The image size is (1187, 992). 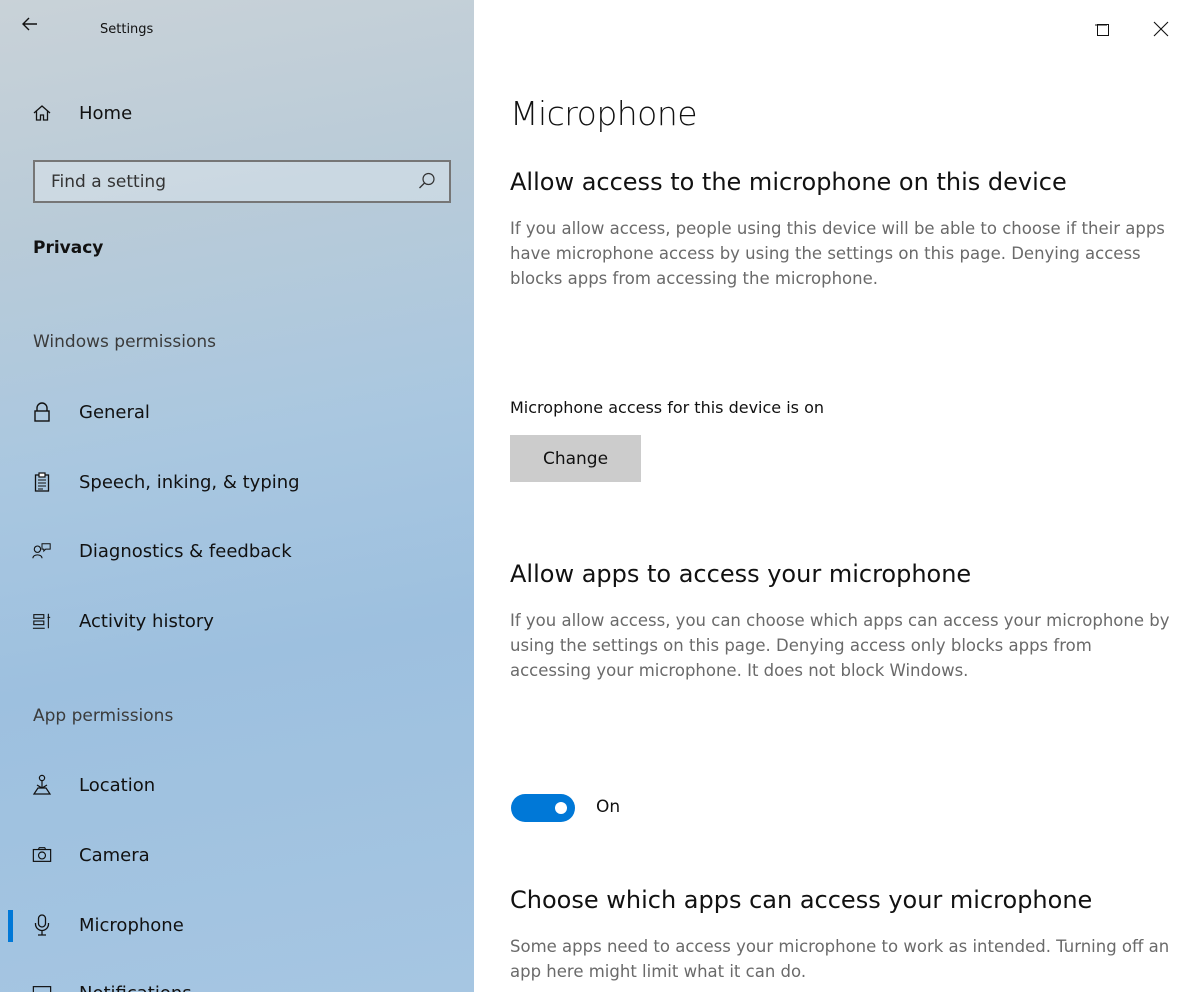 I want to click on notifications-icon, so click(x=42, y=987).